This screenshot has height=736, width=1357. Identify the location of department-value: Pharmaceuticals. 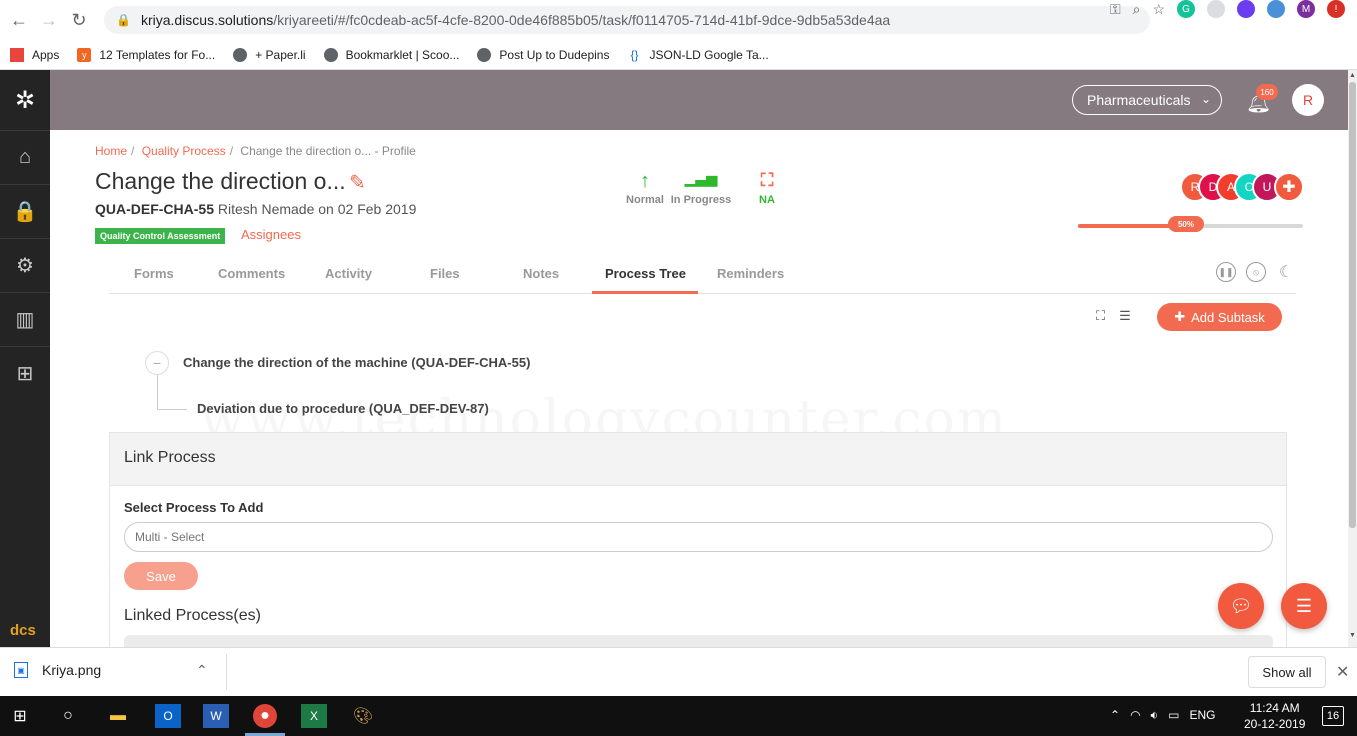
(1139, 100).